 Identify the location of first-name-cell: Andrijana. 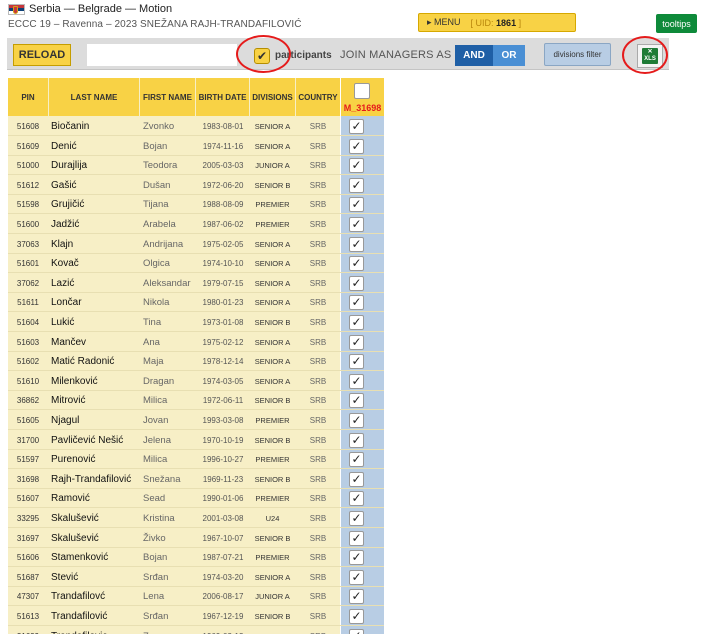
(163, 244).